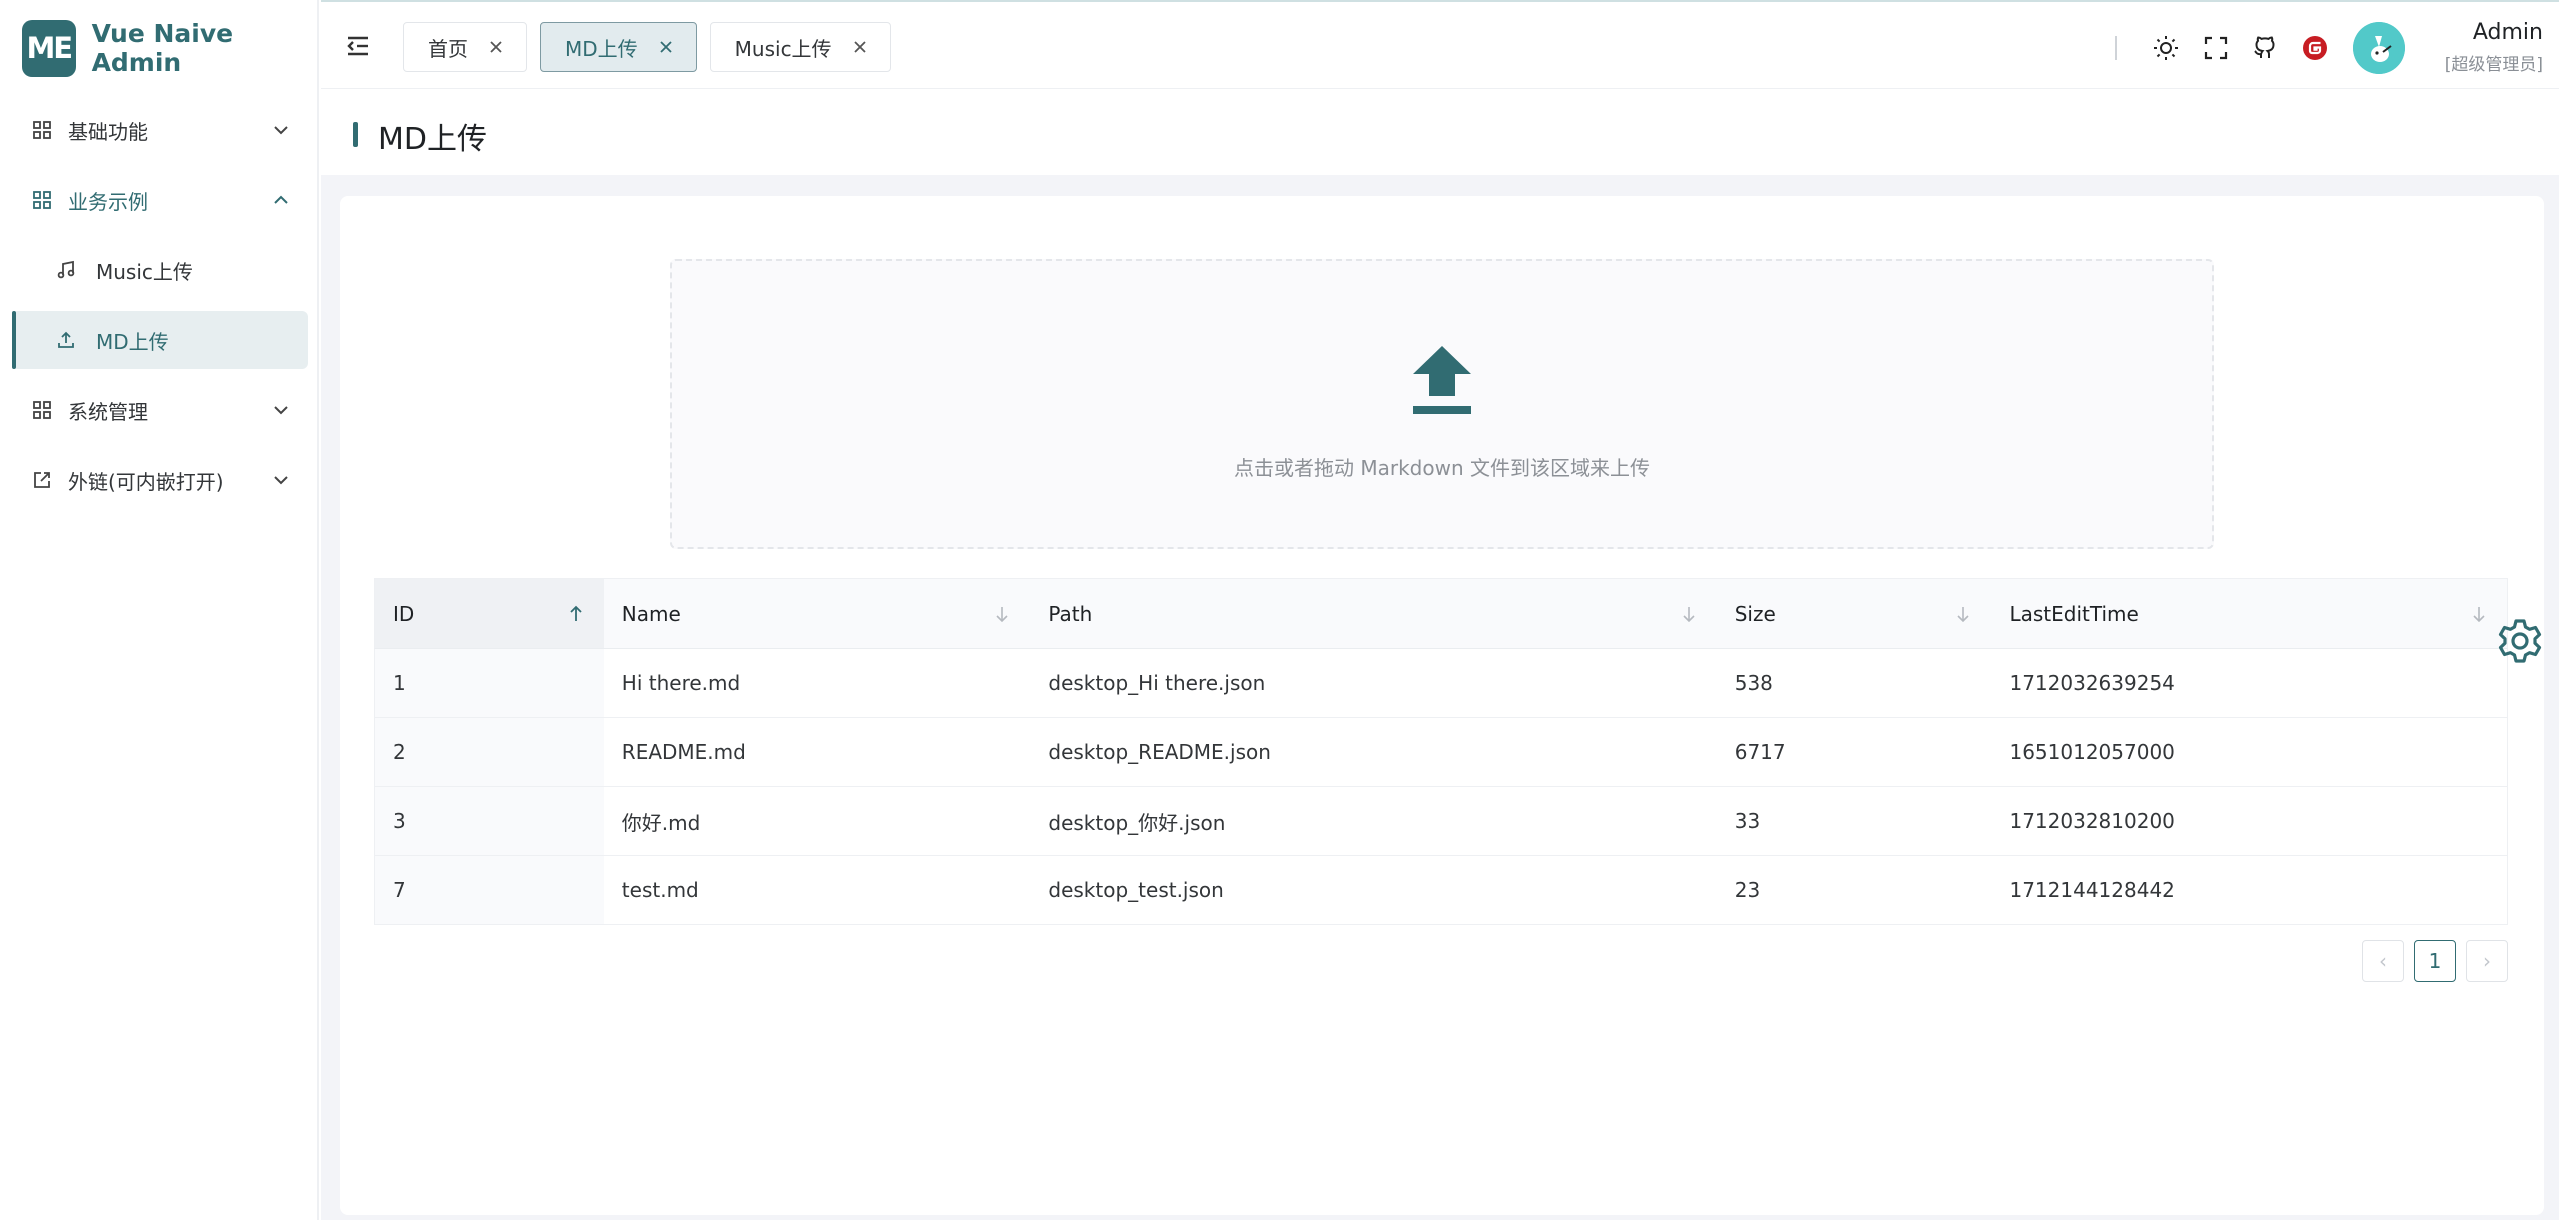  I want to click on sidebar-item-music-upload: Music上传, so click(160, 270).